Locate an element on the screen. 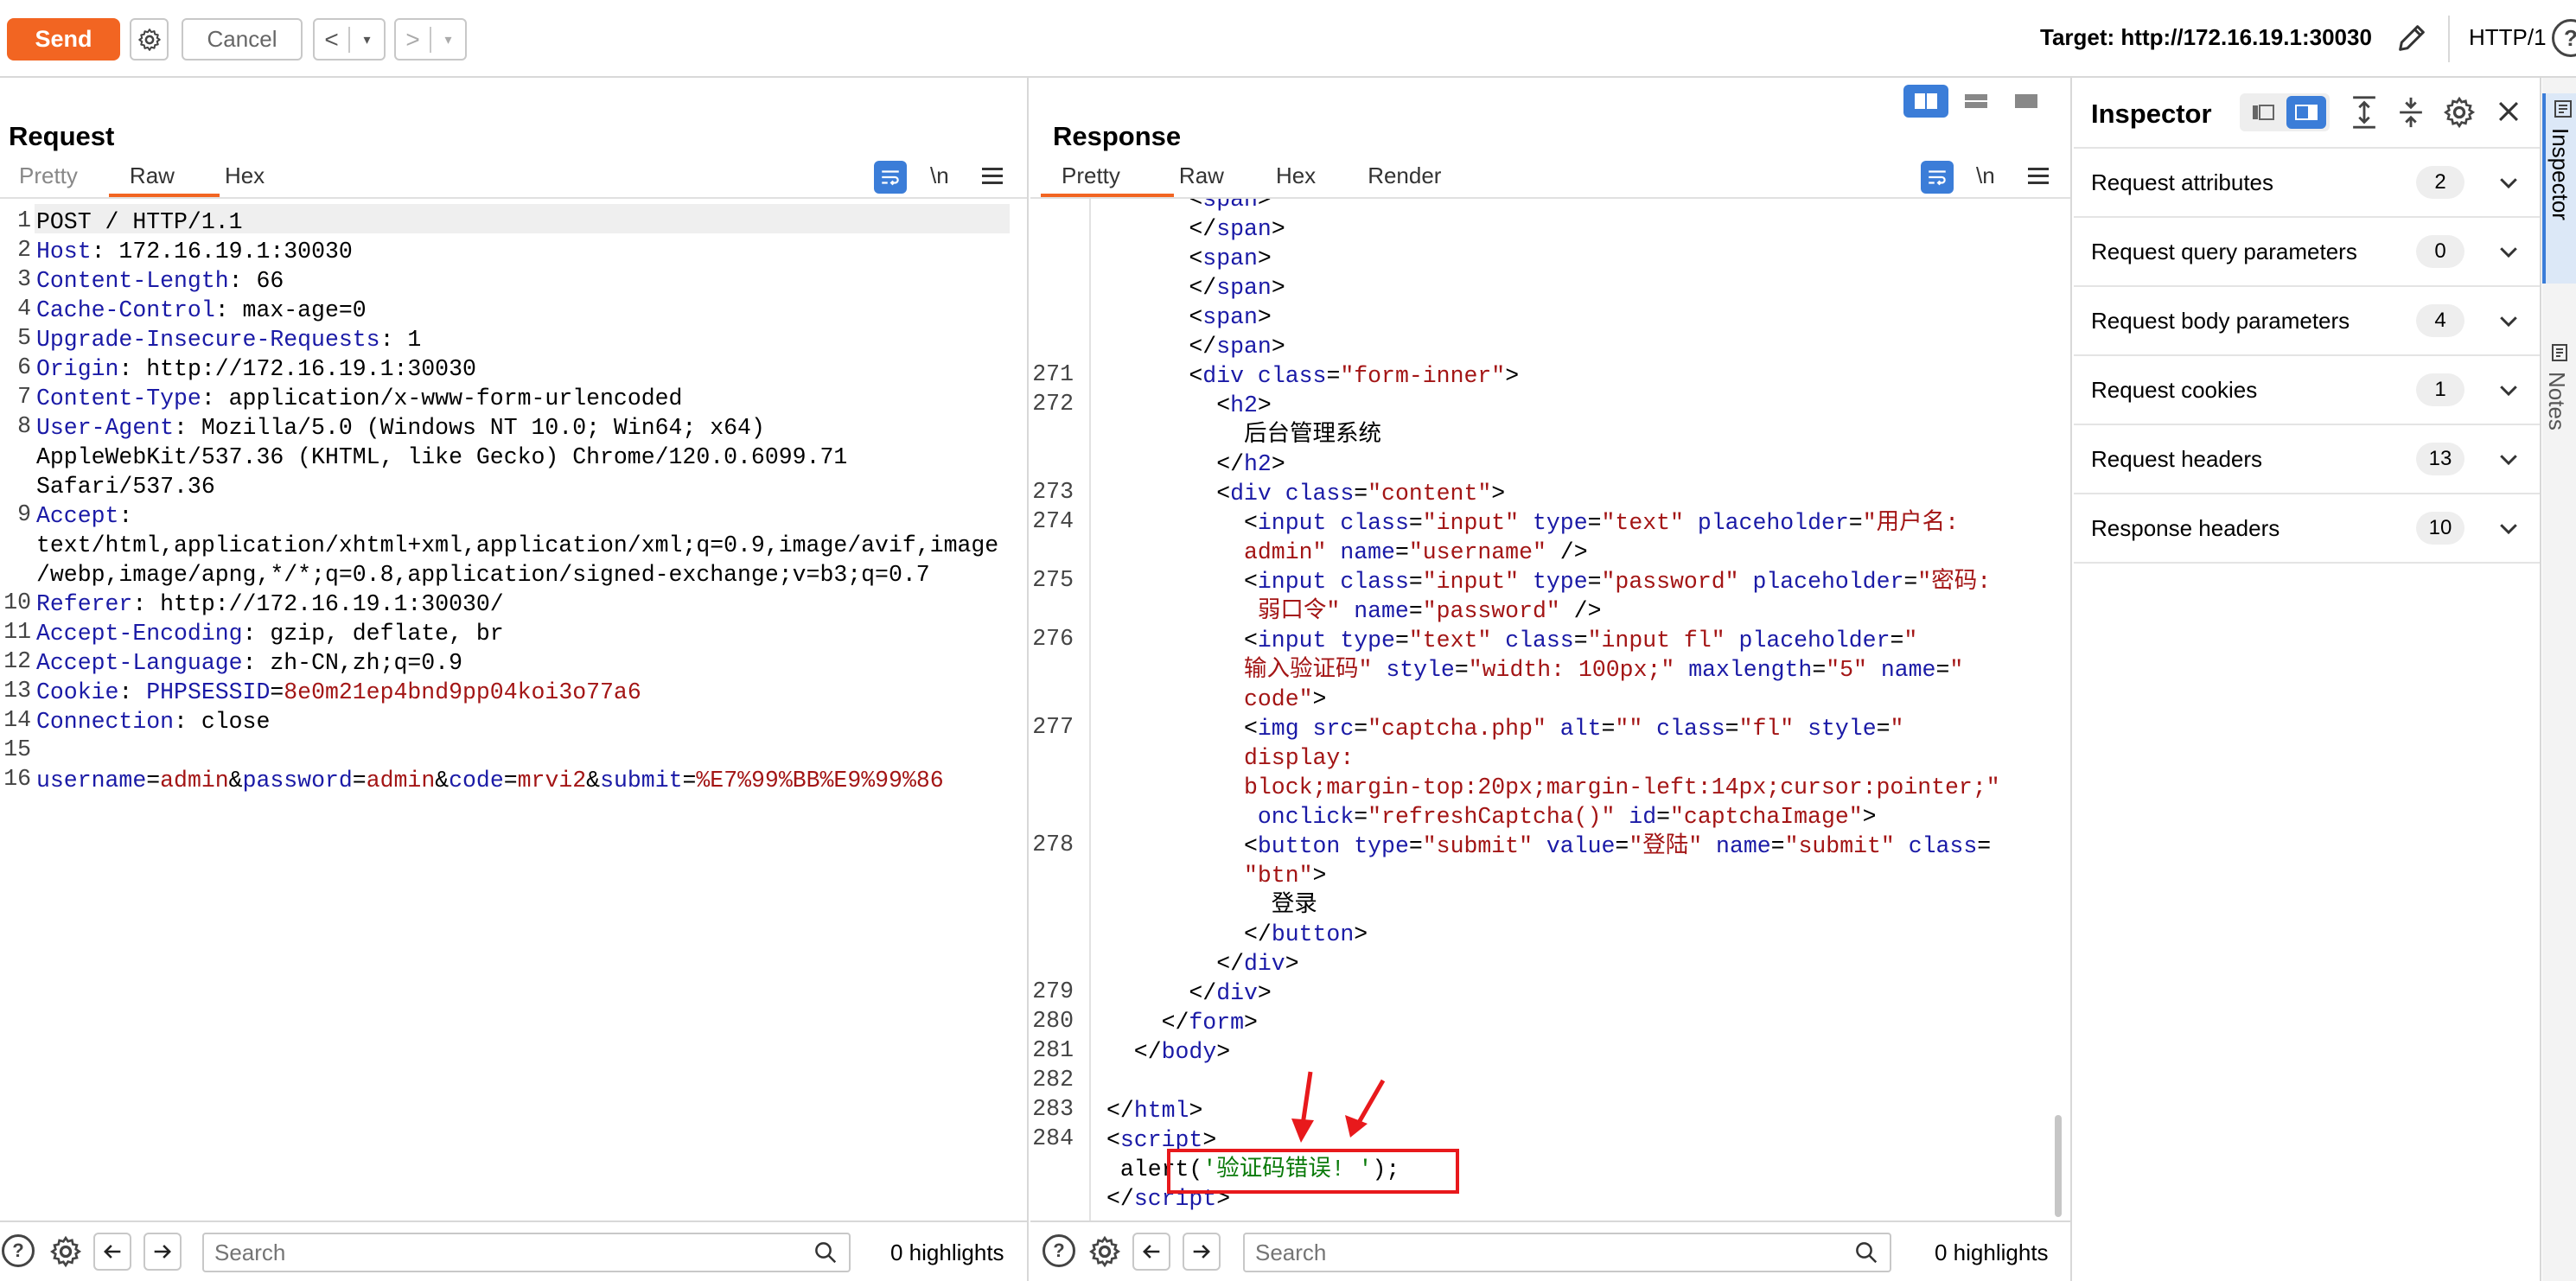  layout-side-by-side-button is located at coordinates (1925, 101).